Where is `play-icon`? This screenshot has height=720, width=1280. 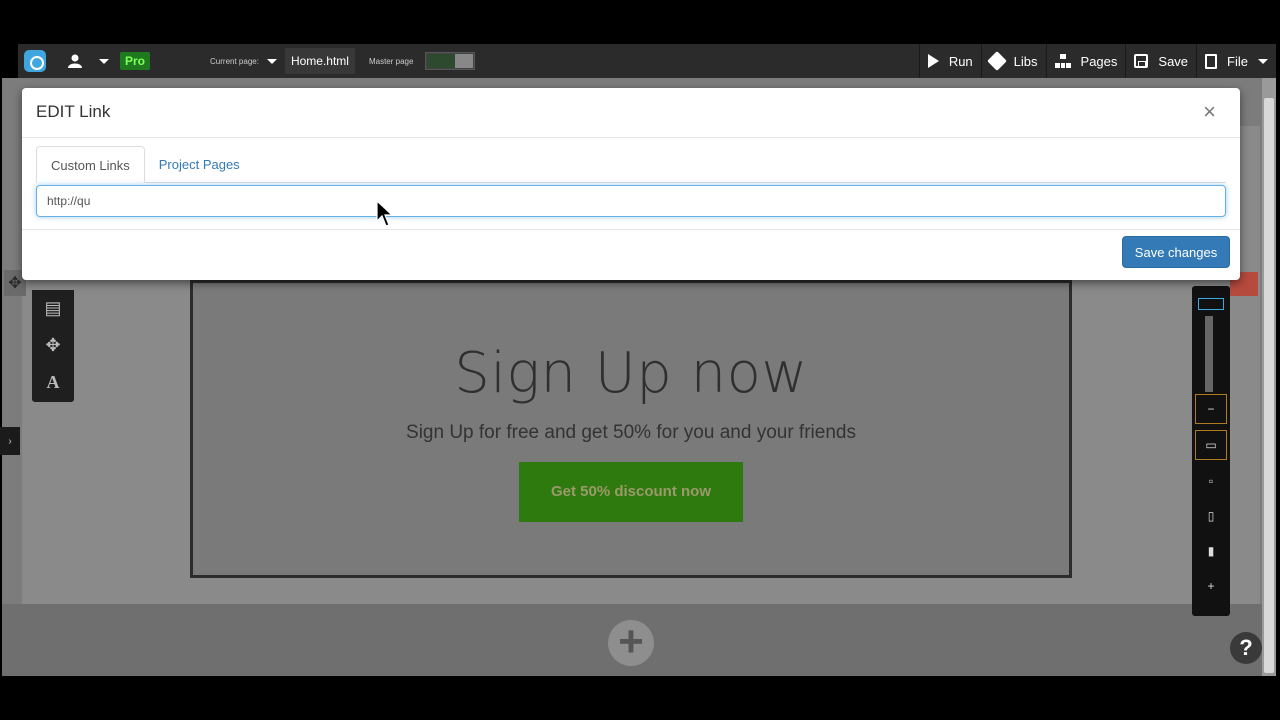
play-icon is located at coordinates (933, 61).